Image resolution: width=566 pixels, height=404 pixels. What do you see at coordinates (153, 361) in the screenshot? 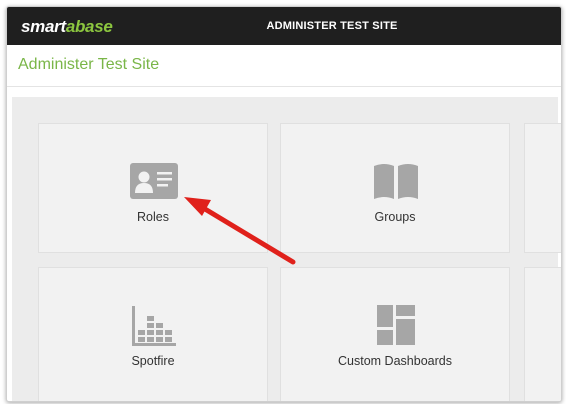
I see `tile-spotfire-label: Spotfire` at bounding box center [153, 361].